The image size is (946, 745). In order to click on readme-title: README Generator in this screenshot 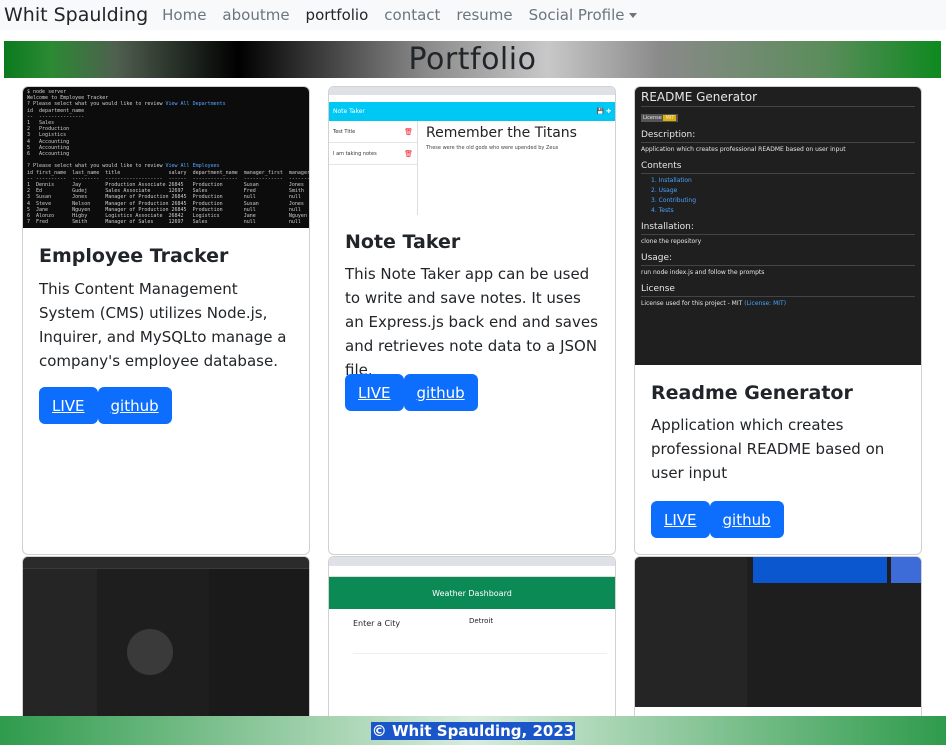, I will do `click(778, 98)`.